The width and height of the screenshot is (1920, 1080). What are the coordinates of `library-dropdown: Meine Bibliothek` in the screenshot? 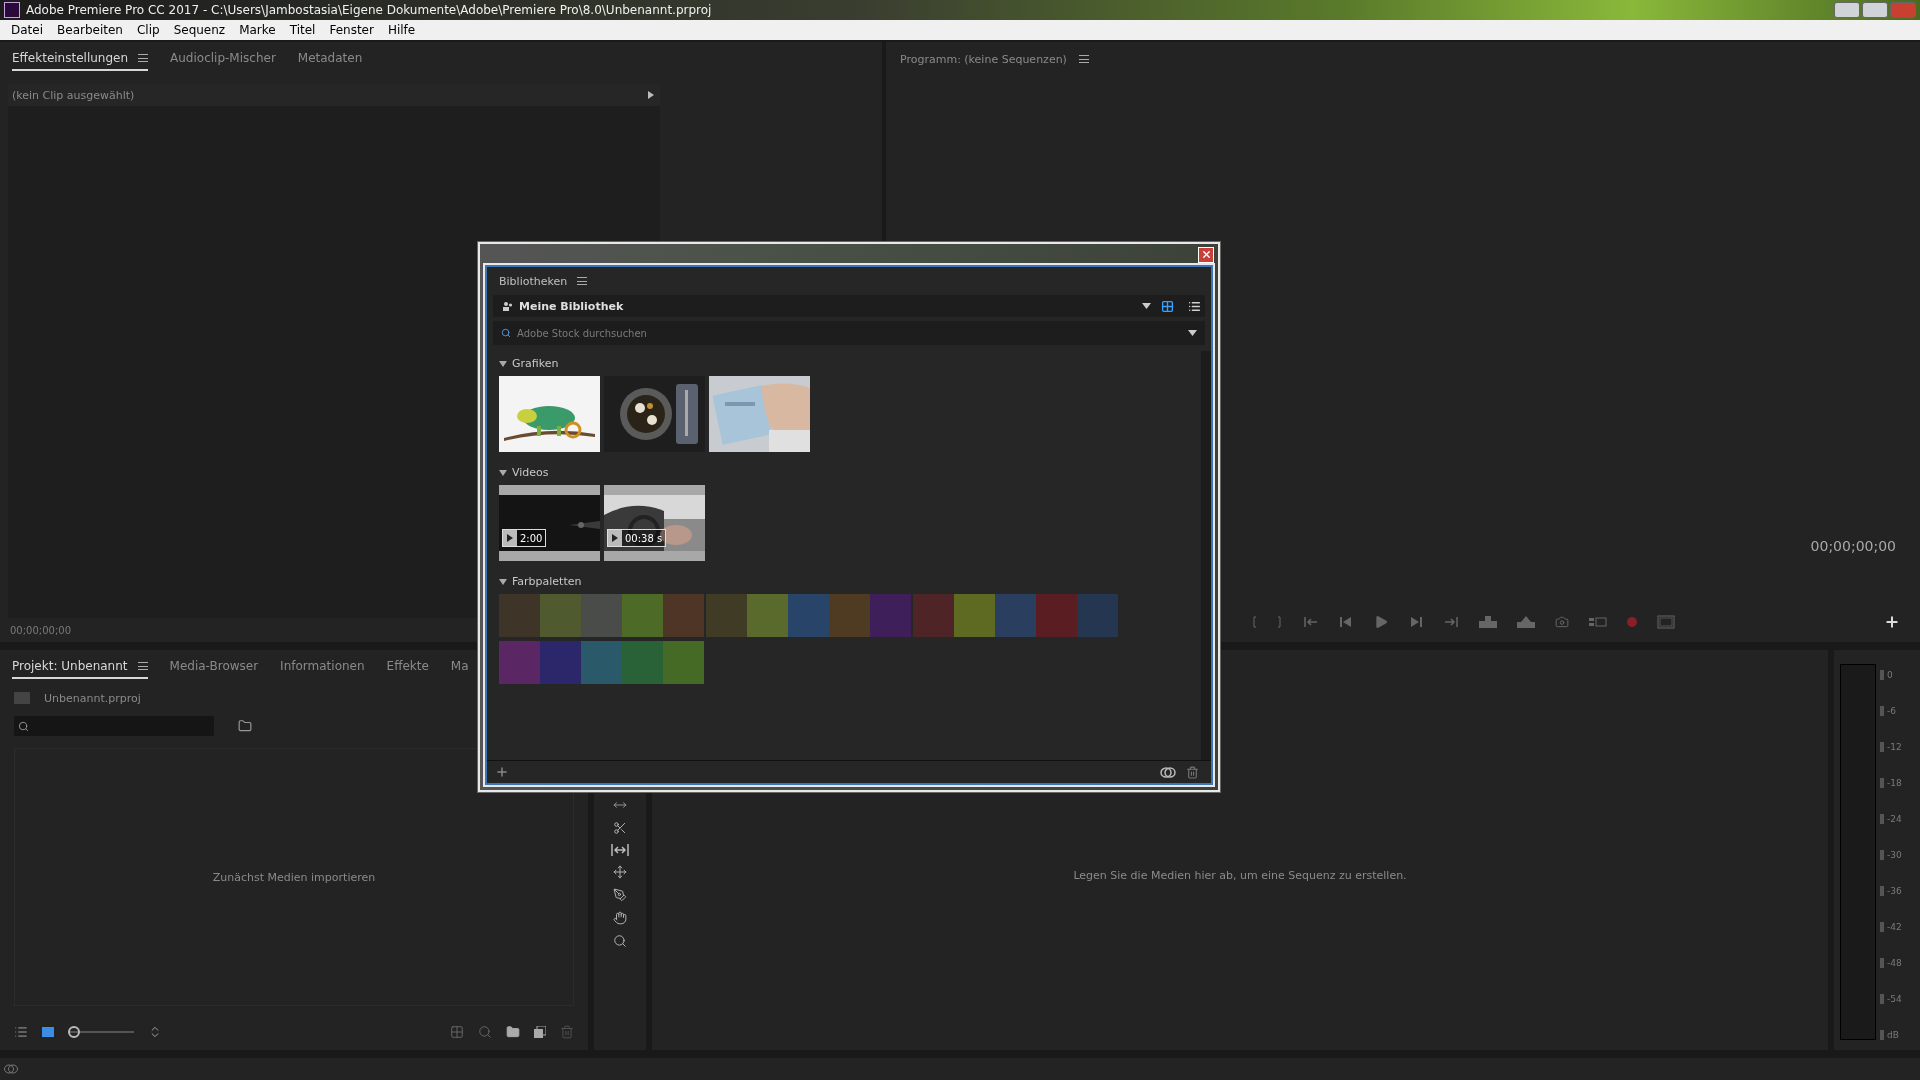 It's located at (849, 306).